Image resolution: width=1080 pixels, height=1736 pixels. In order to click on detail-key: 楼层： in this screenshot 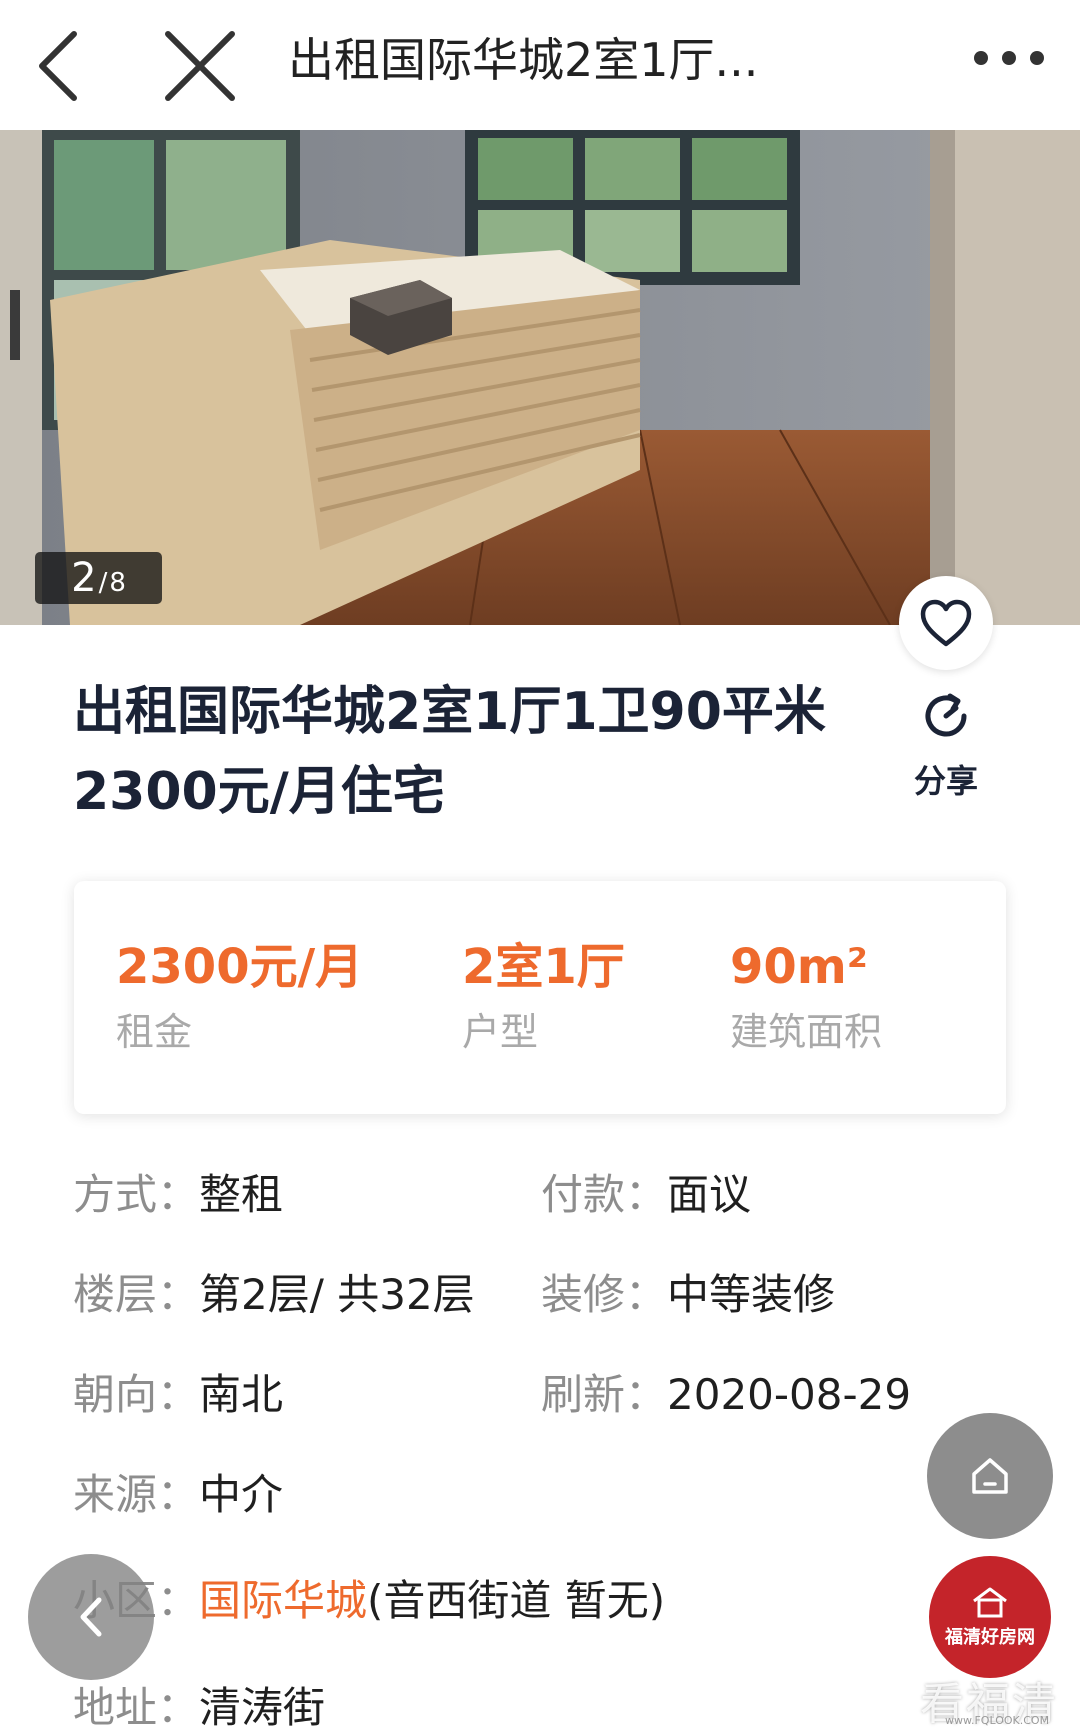, I will do `click(136, 1294)`.